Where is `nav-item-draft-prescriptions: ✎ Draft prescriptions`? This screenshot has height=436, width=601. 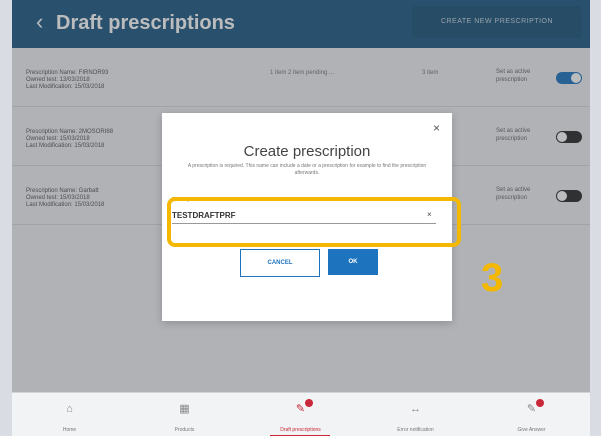
nav-item-draft-prescriptions: ✎ Draft prescriptions is located at coordinates (300, 414).